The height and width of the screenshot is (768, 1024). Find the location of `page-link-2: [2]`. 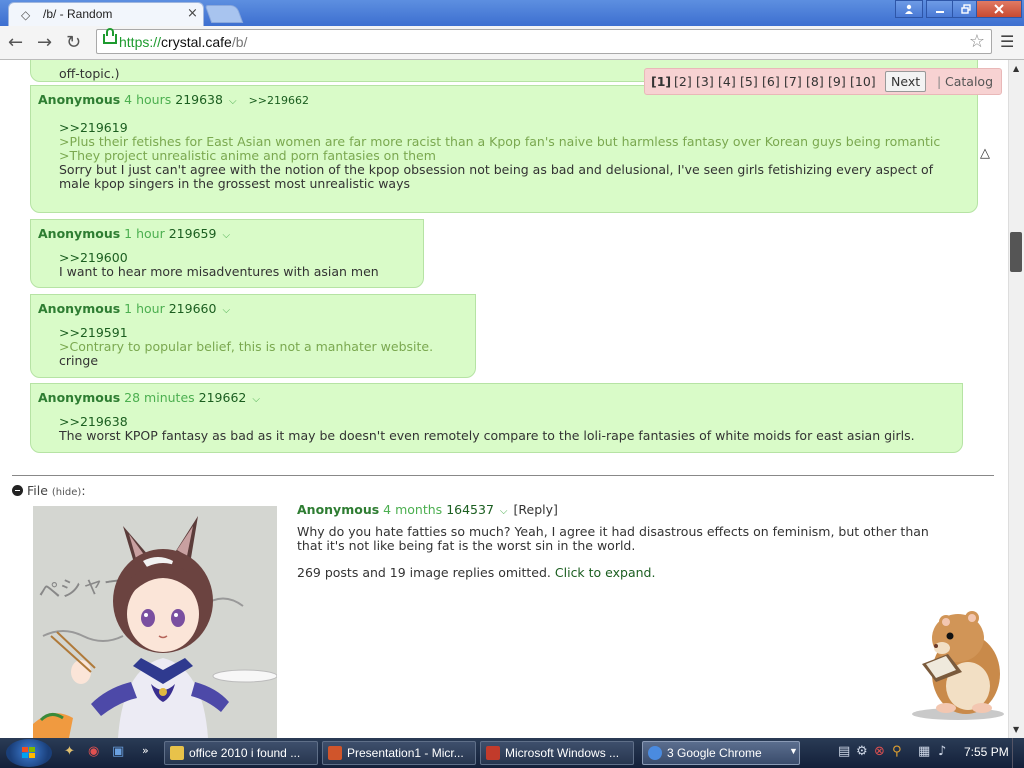

page-link-2: [2] is located at coordinates (683, 81).